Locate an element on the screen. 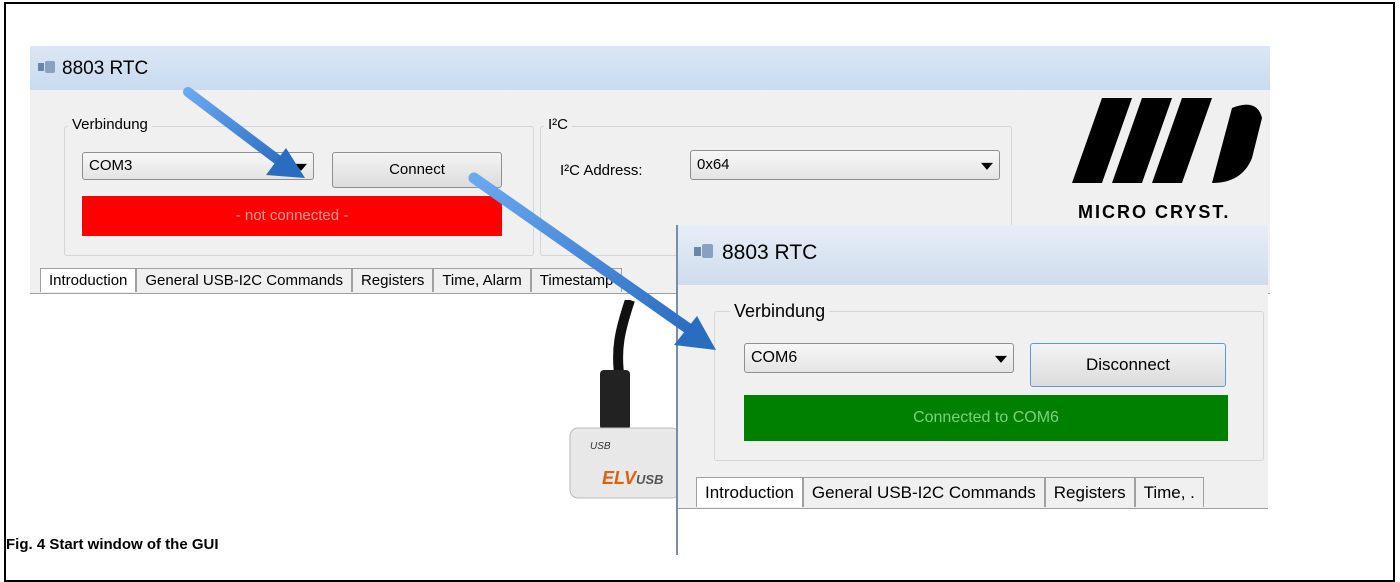 The width and height of the screenshot is (1400, 582). arrow-to-com-select is located at coordinates (244, 132).